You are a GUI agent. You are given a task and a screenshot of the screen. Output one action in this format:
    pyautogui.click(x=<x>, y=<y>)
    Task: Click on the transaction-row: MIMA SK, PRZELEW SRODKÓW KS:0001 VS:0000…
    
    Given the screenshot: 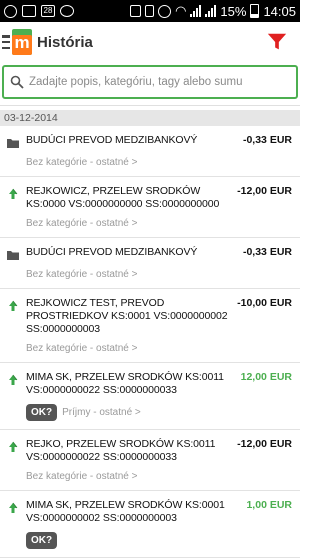 What is the action you would take?
    pyautogui.click(x=150, y=524)
    